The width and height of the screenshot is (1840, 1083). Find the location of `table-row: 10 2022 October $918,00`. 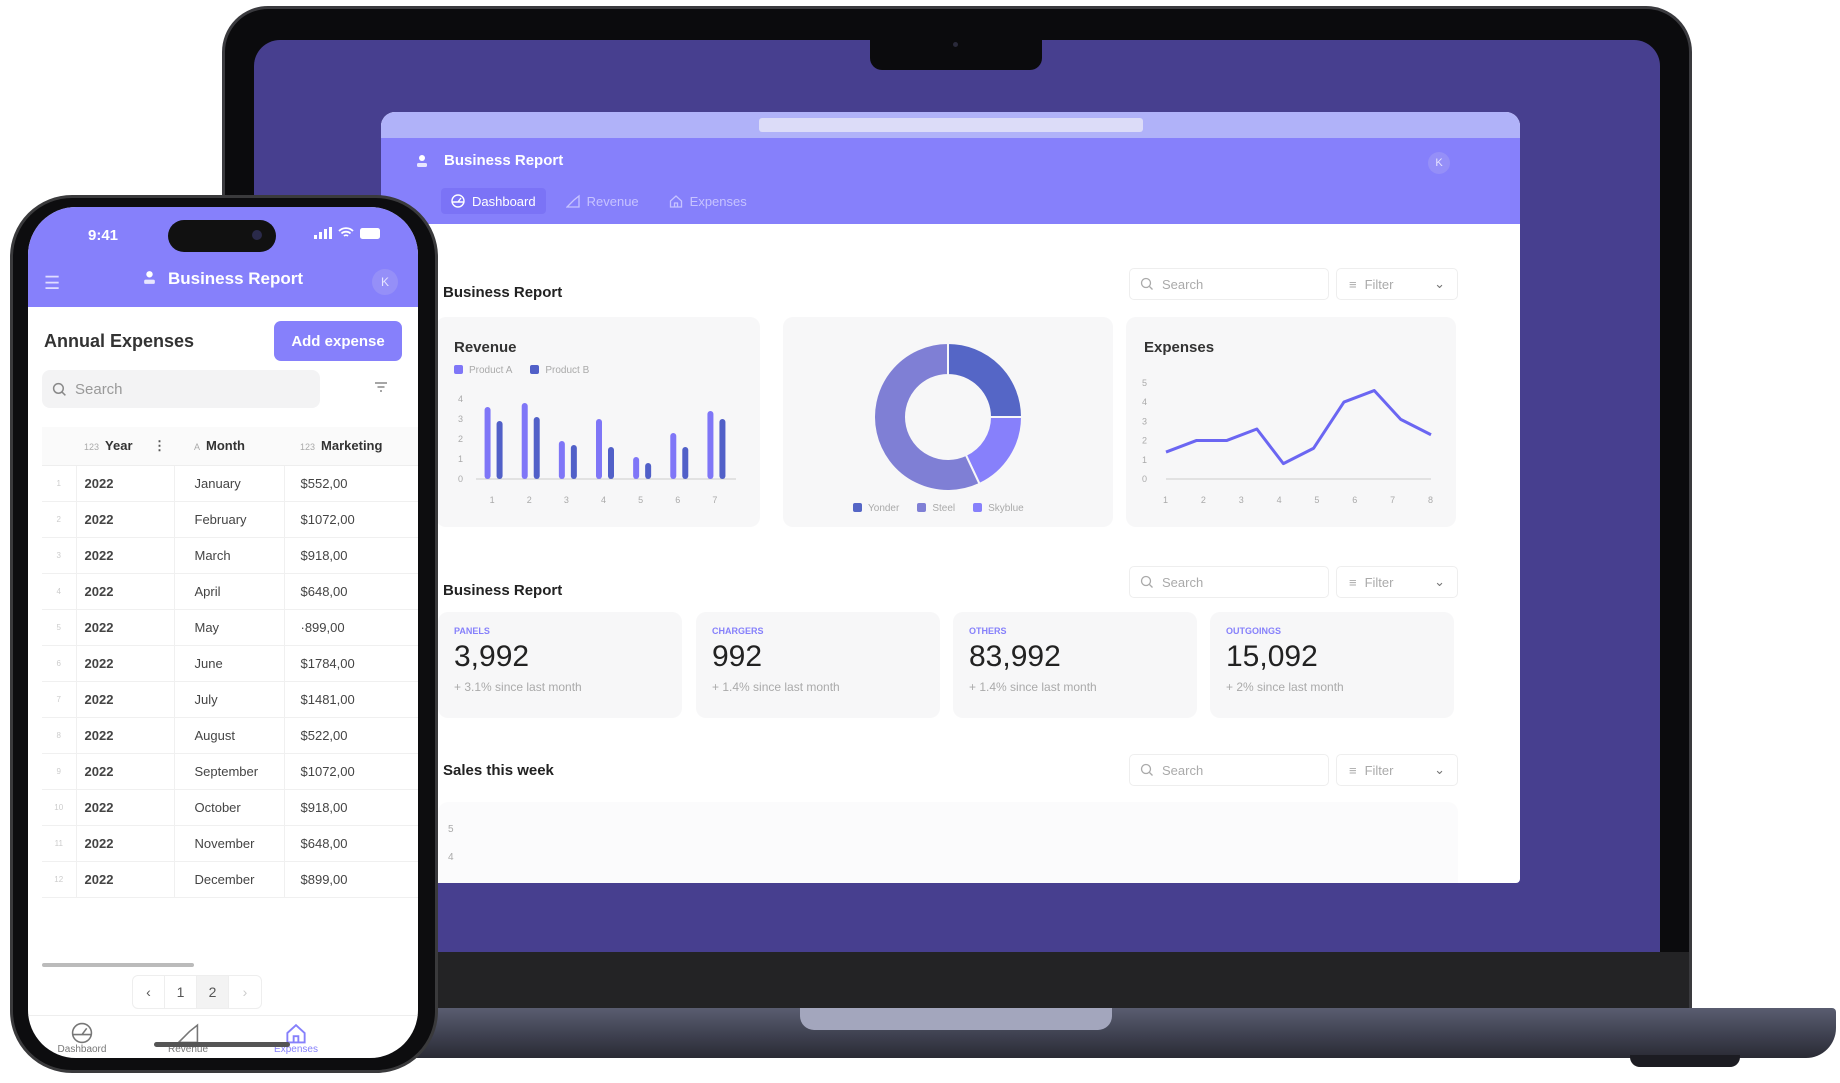

table-row: 10 2022 October $918,00 is located at coordinates (230, 807).